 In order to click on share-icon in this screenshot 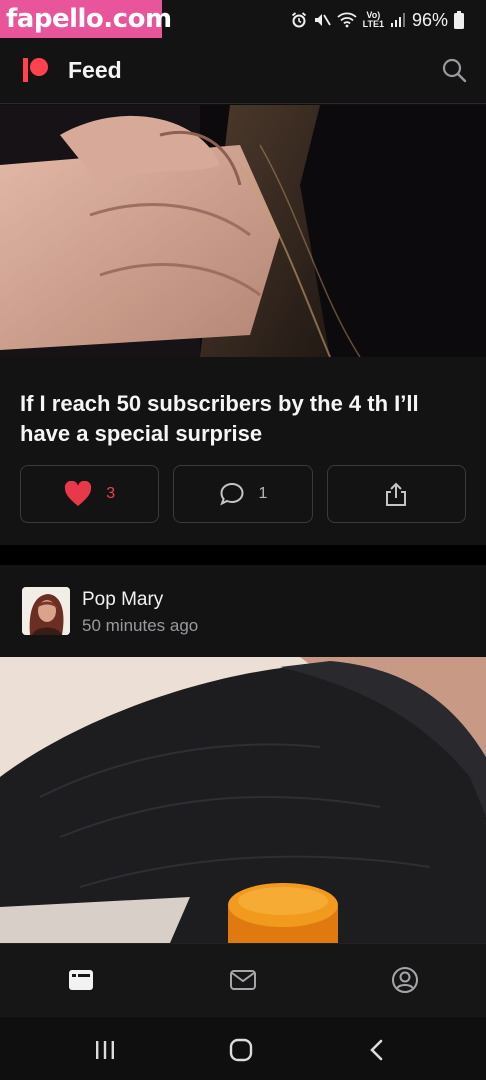, I will do `click(396, 494)`.